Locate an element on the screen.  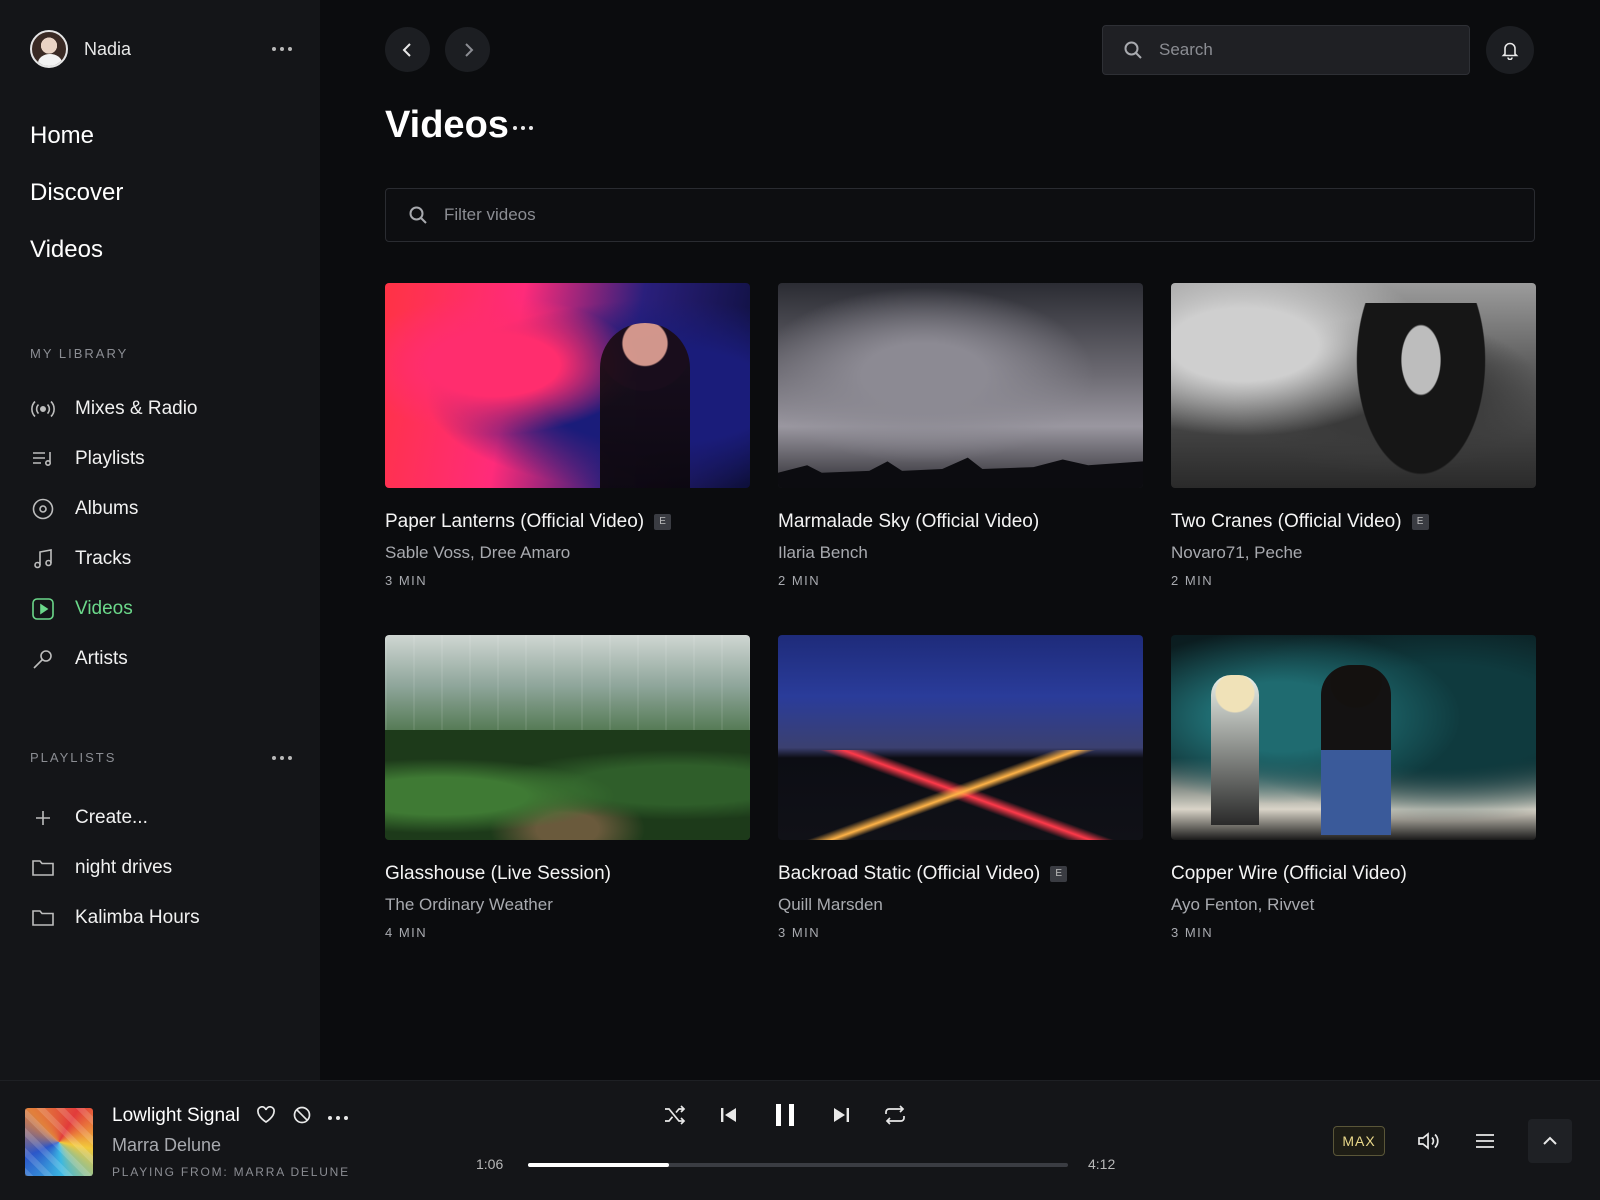
playback-controls is located at coordinates (785, 1115).